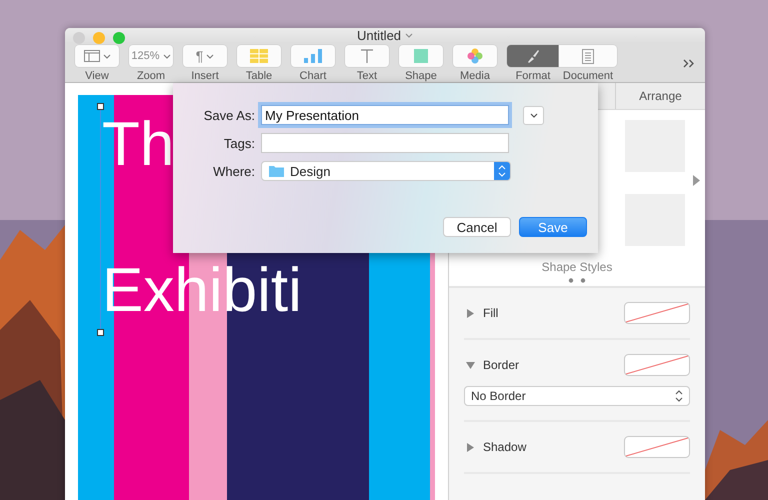  What do you see at coordinates (233, 171) in the screenshot?
I see `field-label: Where:` at bounding box center [233, 171].